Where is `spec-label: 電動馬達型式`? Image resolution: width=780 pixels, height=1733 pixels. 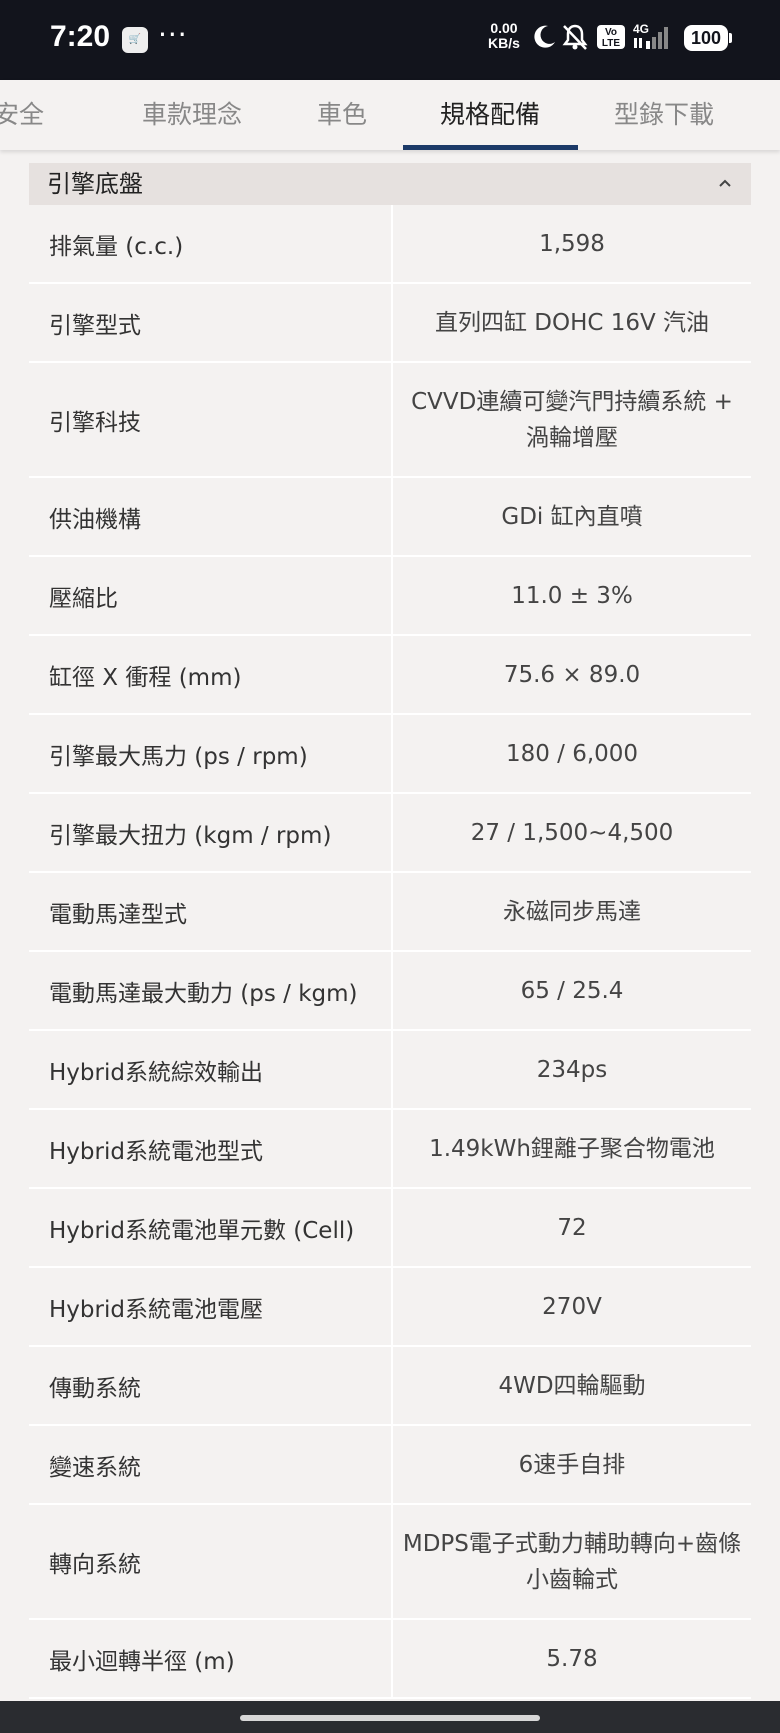 spec-label: 電動馬達型式 is located at coordinates (118, 914).